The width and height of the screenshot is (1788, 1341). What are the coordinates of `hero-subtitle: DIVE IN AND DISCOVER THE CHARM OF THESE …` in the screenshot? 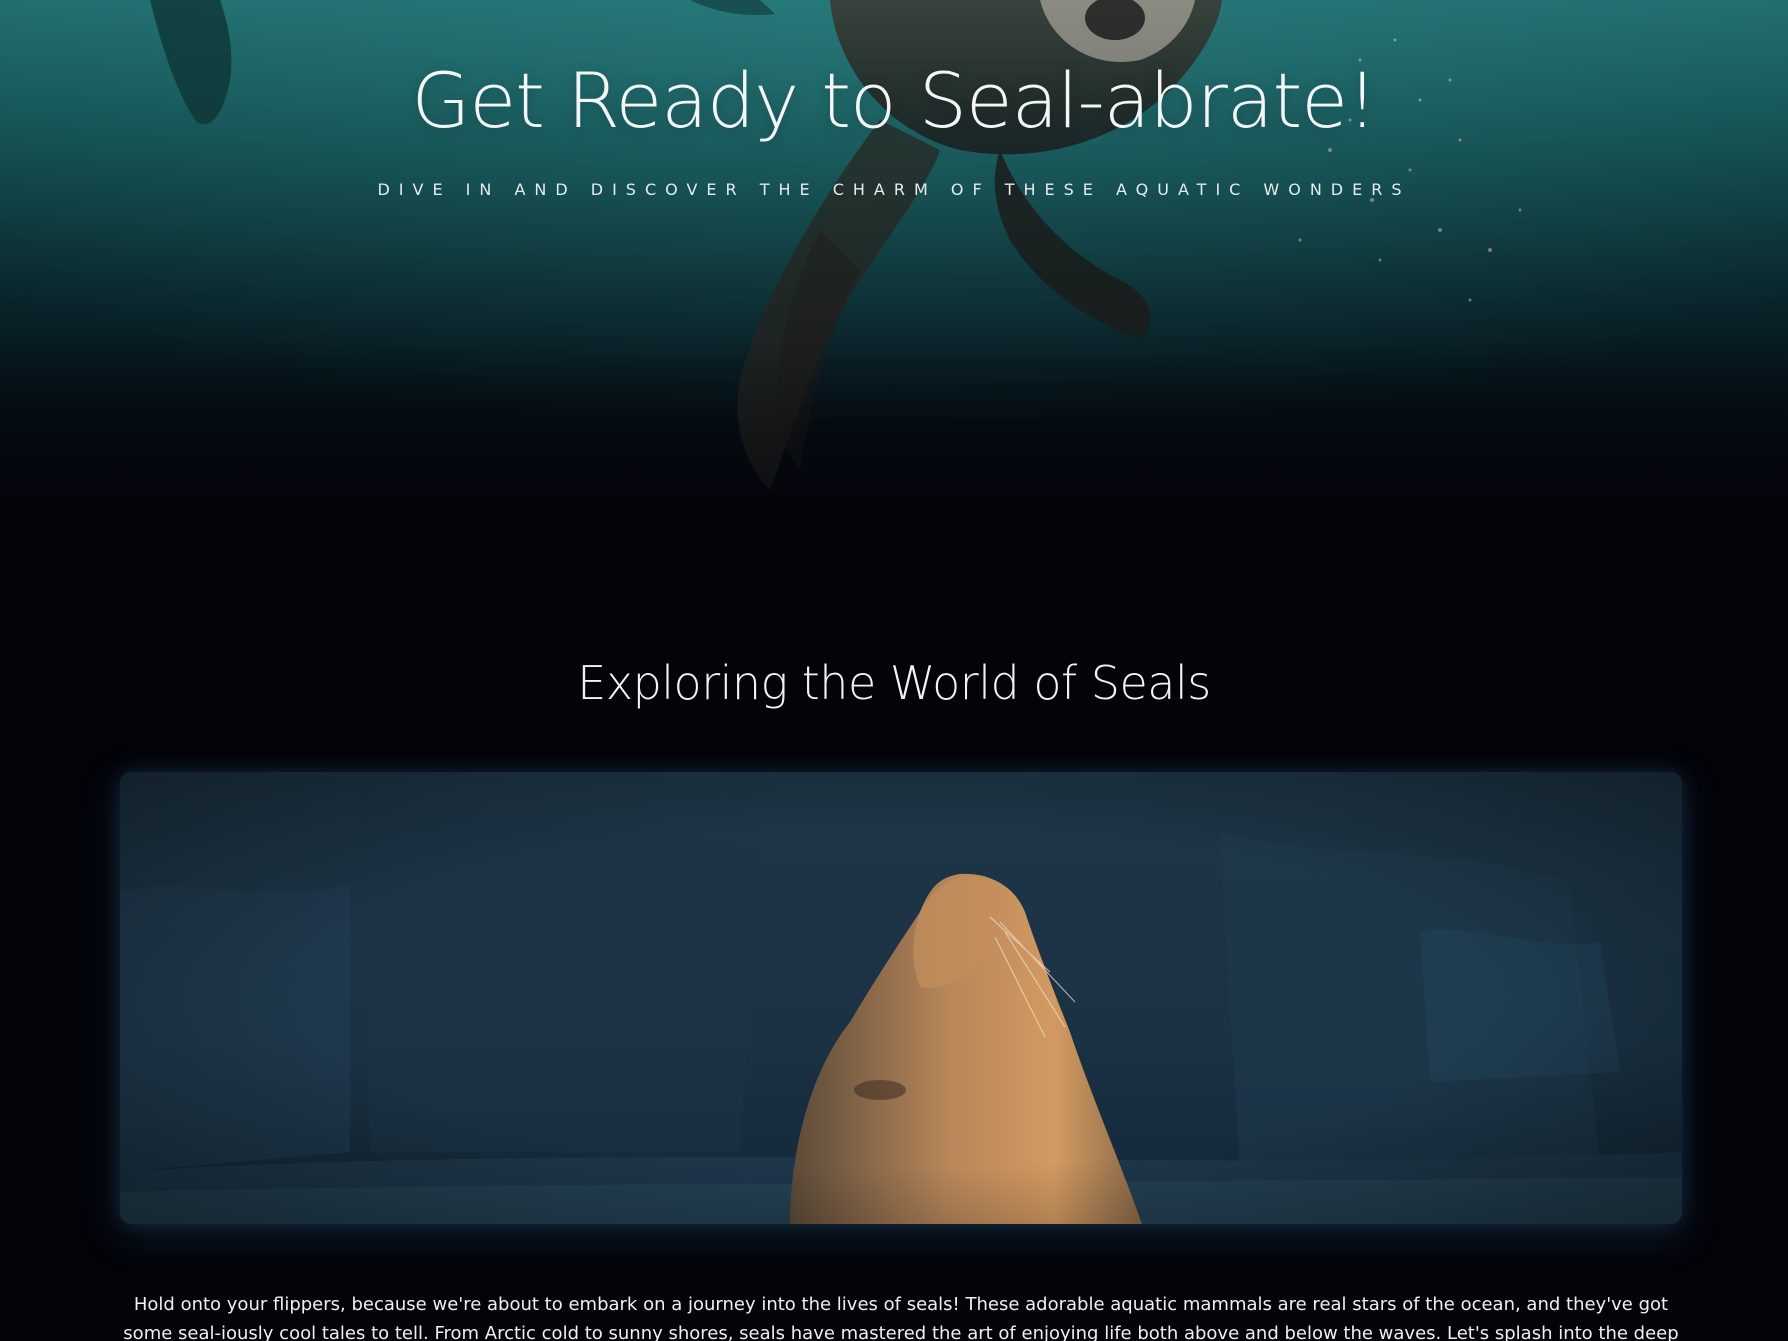 It's located at (894, 189).